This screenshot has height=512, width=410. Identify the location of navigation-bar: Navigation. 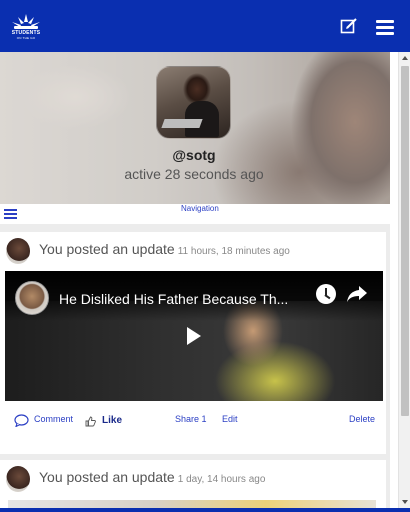
(195, 214).